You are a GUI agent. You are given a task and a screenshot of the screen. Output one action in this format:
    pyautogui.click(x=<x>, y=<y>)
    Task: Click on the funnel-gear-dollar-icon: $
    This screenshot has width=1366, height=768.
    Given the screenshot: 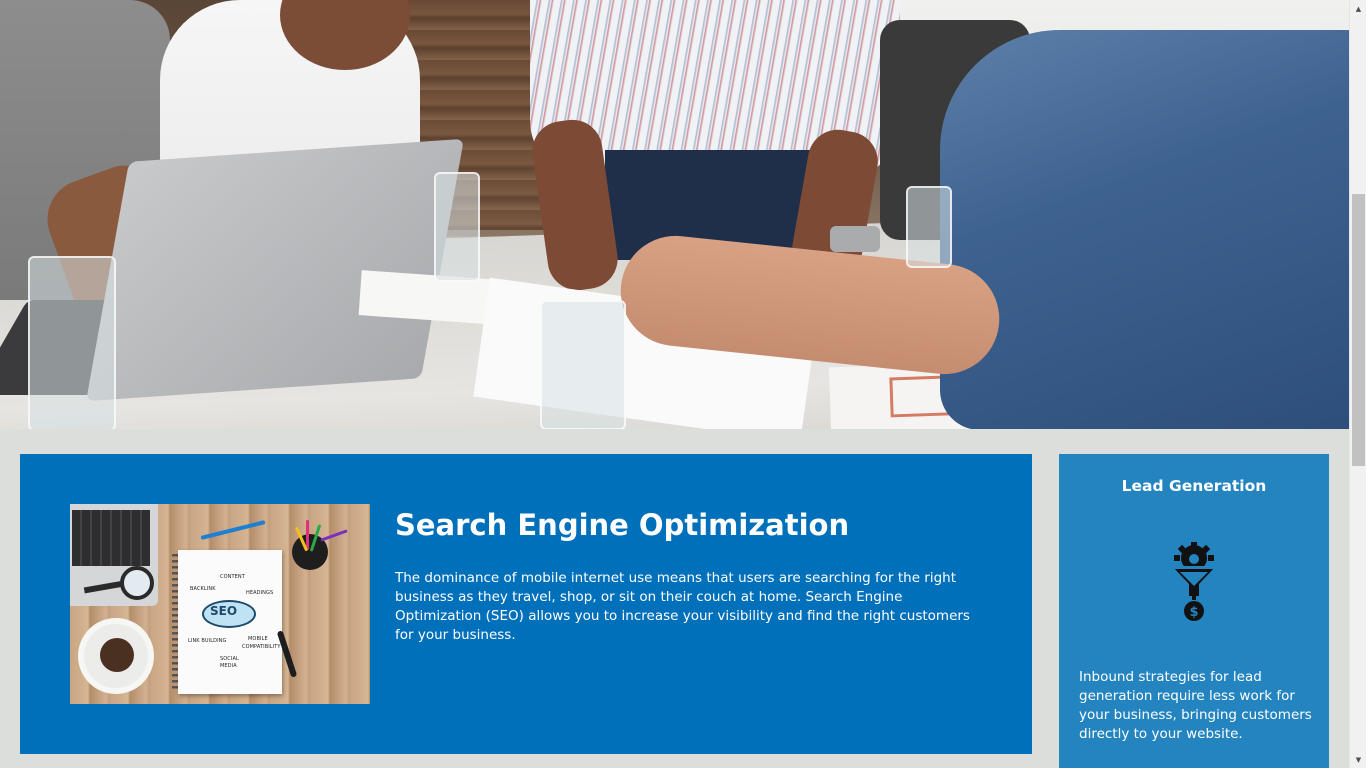 What is the action you would take?
    pyautogui.click(x=1194, y=581)
    